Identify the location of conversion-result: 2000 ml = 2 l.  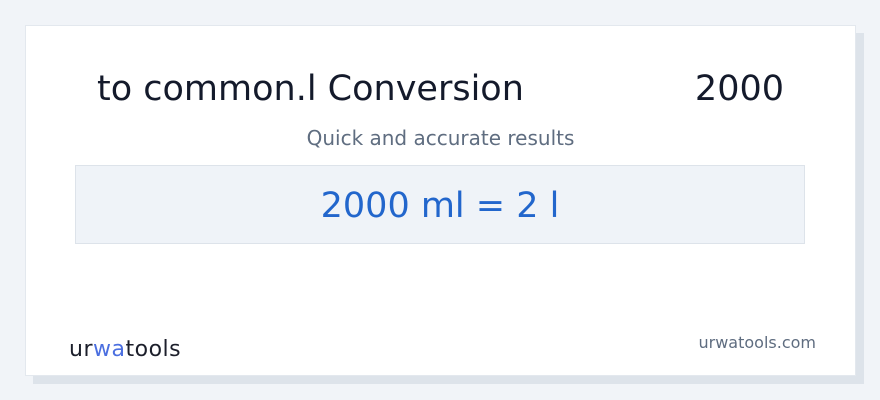
(440, 206).